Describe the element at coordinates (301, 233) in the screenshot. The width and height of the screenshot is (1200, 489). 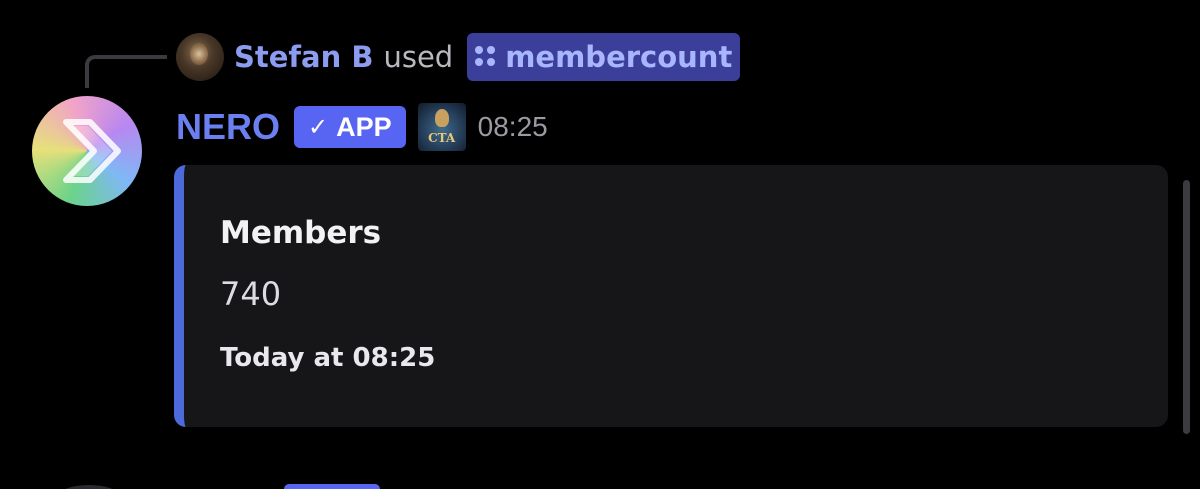
I see `embed-field-name: Members` at that location.